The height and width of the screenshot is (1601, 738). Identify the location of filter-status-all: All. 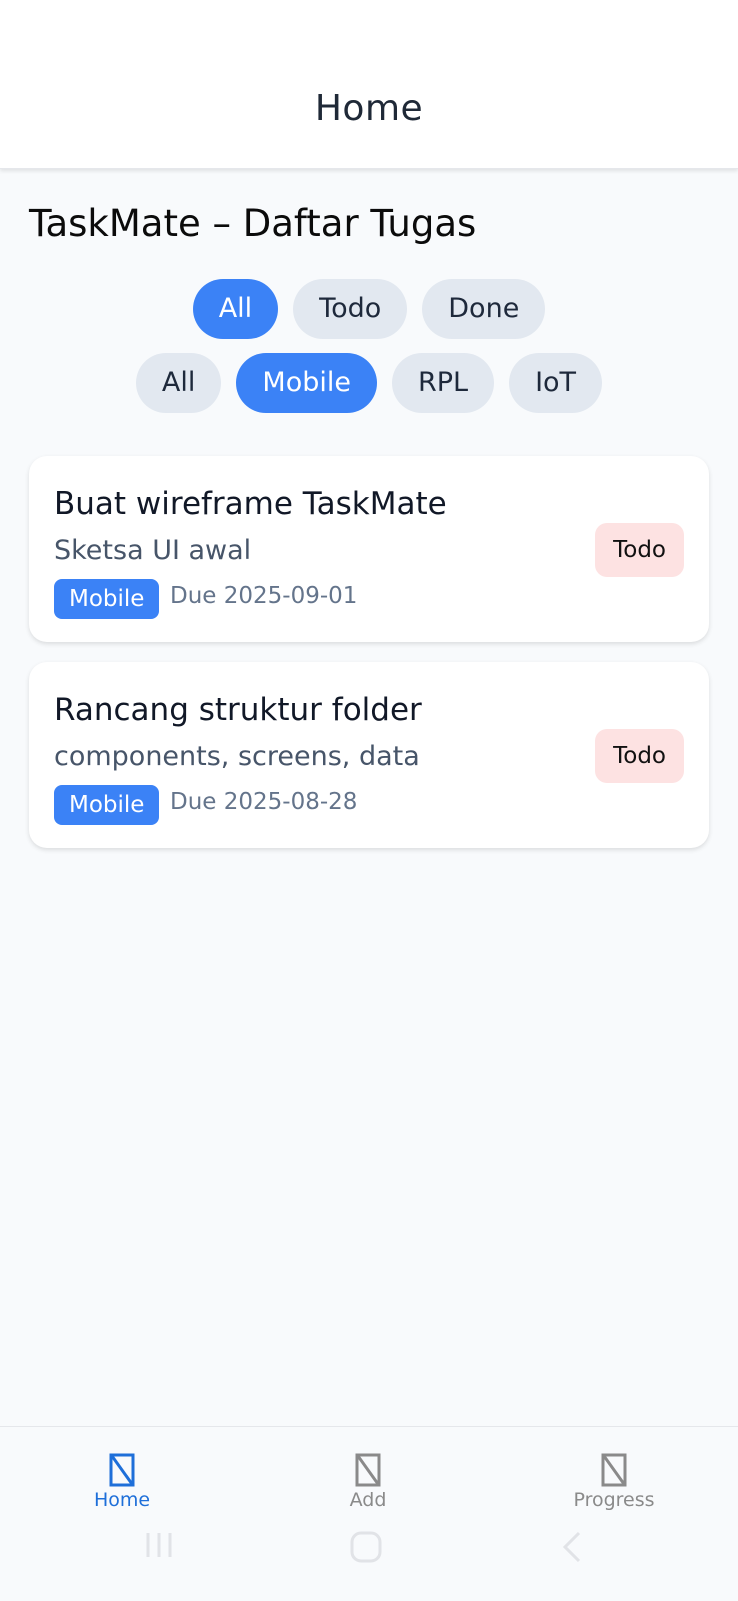
(235, 309).